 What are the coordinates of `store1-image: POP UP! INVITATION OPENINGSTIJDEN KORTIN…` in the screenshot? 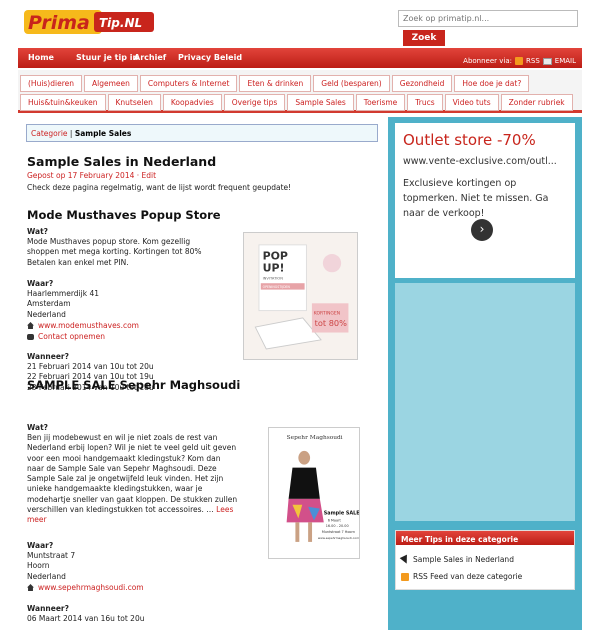 It's located at (300, 296).